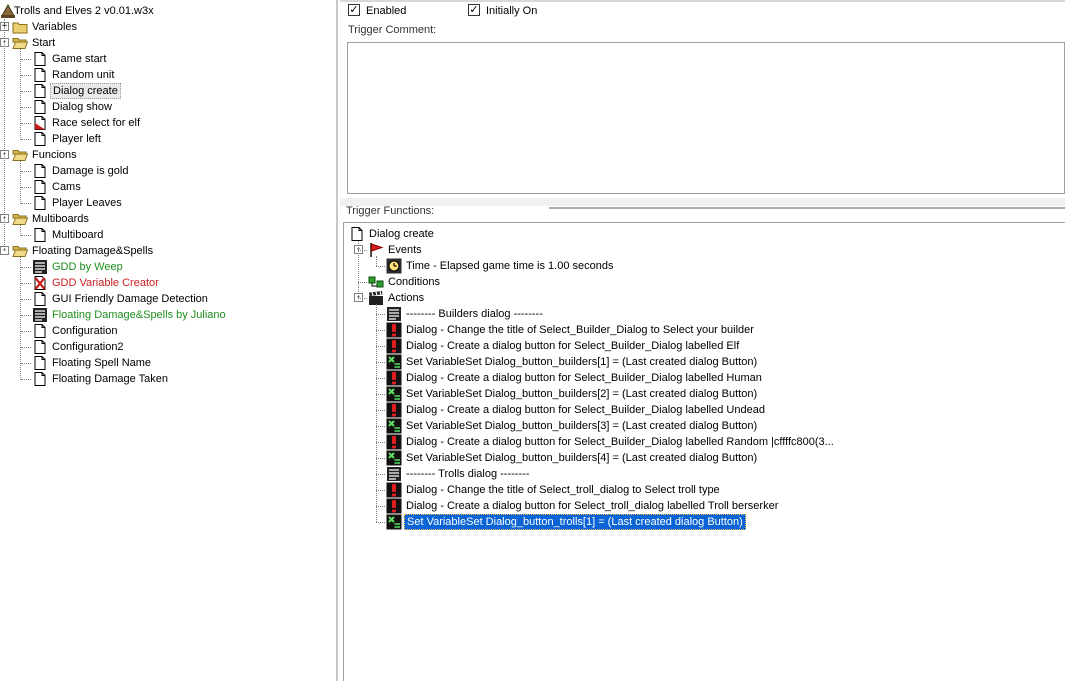 This screenshot has height=681, width=1065. What do you see at coordinates (538, 11) in the screenshot?
I see `initially-on-option: ✓ Initially On` at bounding box center [538, 11].